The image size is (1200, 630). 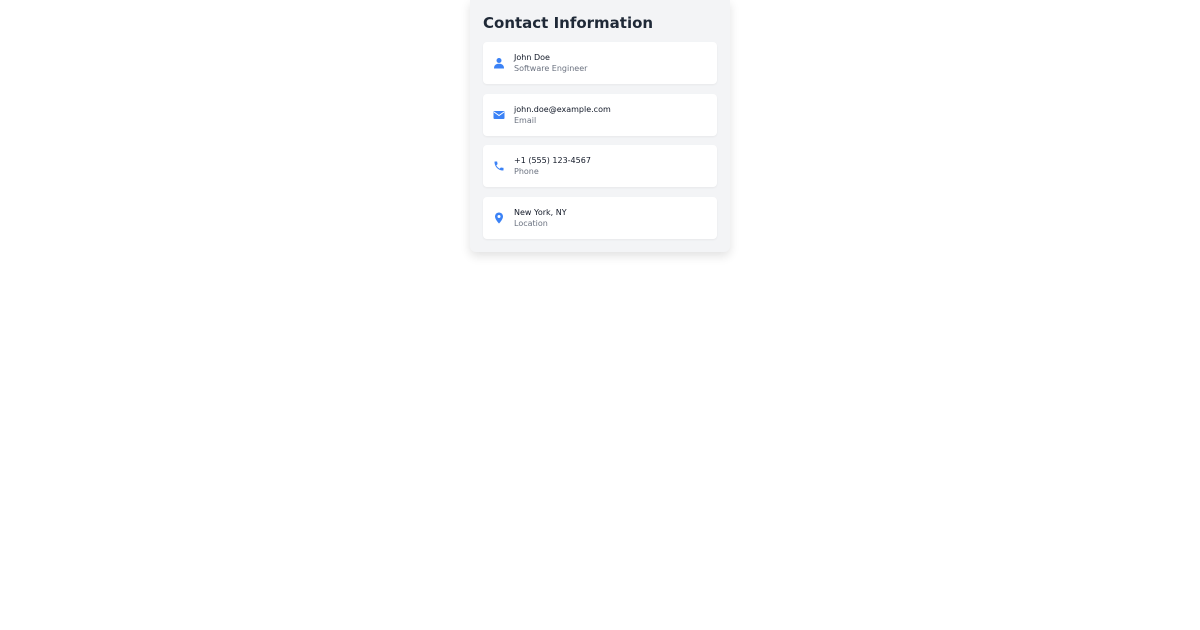 I want to click on contact-email: john.doe@example.com, so click(x=562, y=109).